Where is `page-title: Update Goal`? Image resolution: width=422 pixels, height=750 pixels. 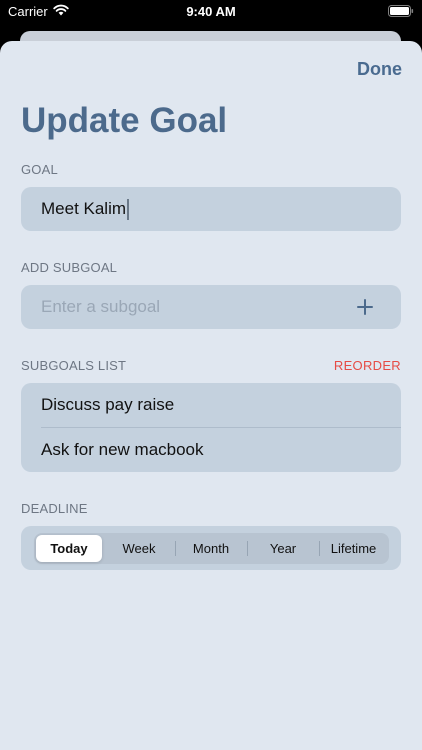 page-title: Update Goal is located at coordinates (124, 120).